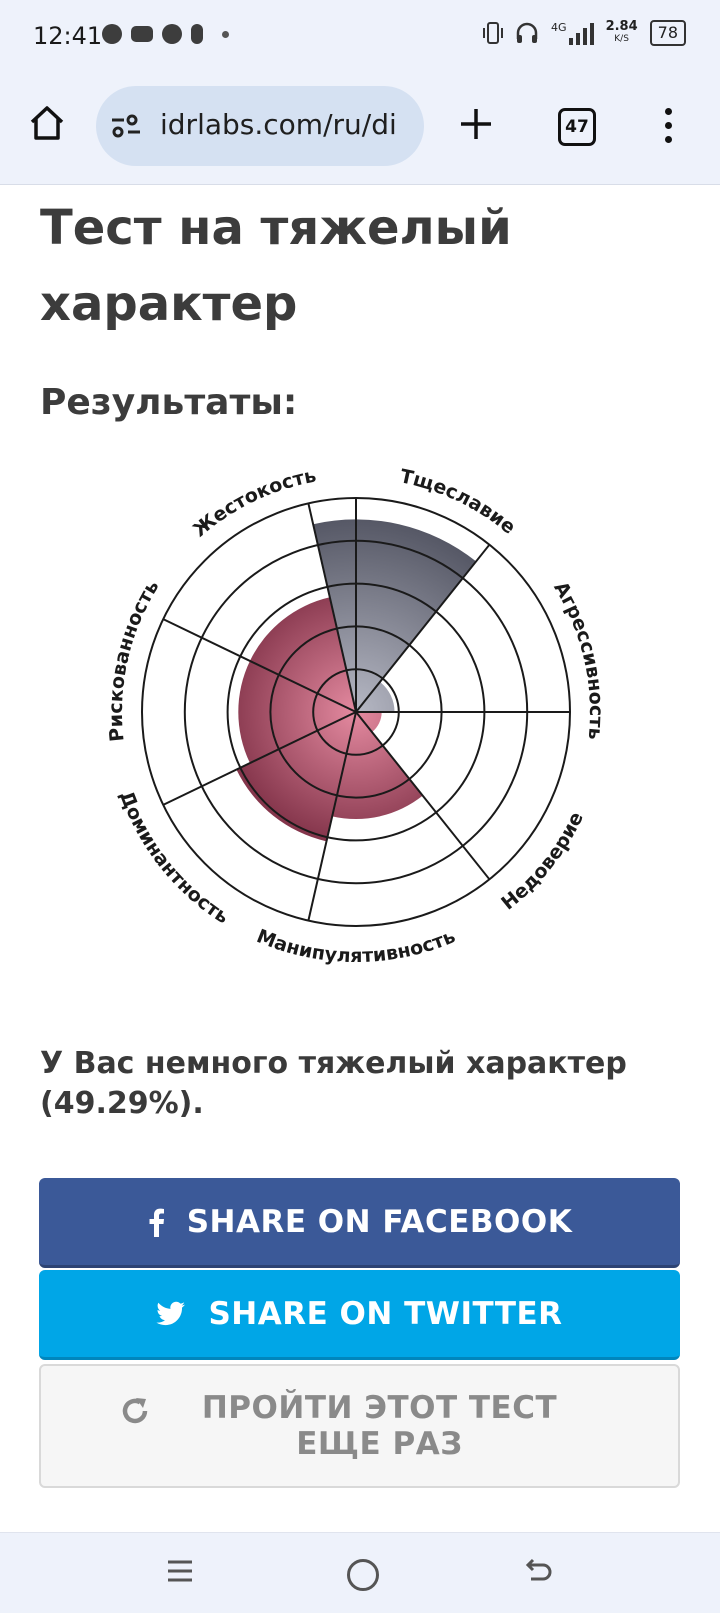 The height and width of the screenshot is (1613, 720). What do you see at coordinates (621, 31) in the screenshot?
I see `network-speed: 2.84 K/S` at bounding box center [621, 31].